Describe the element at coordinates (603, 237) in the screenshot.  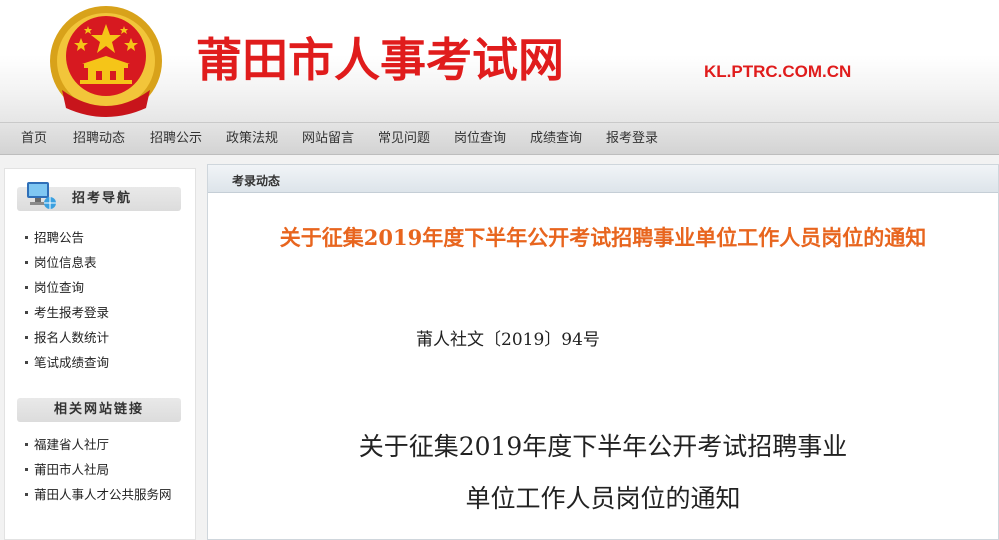
I see `article-title: 关于征集2019年度下半年公开考试招聘事业单位工作人员岗位的通知` at that location.